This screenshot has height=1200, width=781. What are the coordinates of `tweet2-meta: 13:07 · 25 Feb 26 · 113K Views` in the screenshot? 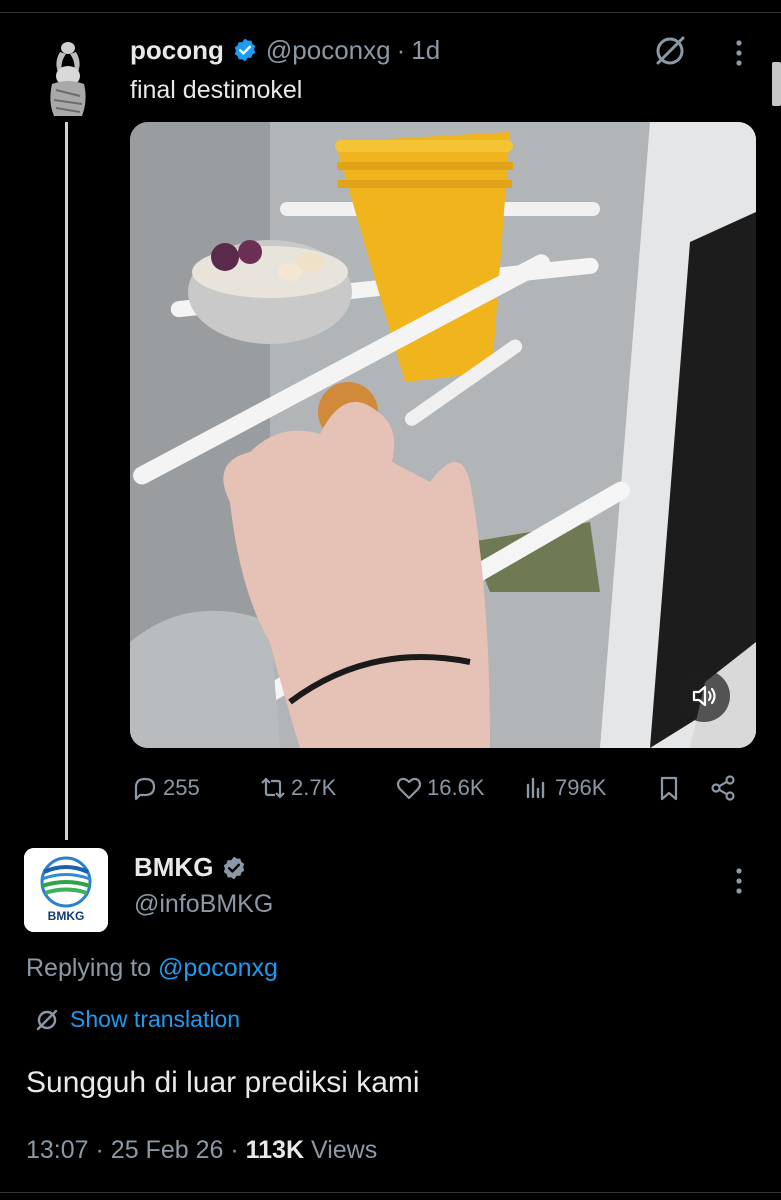 It's located at (201, 1150).